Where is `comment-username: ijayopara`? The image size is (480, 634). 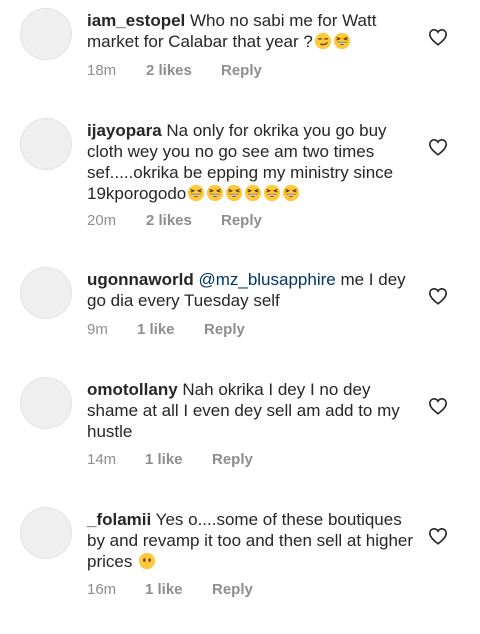
comment-username: ijayopara is located at coordinates (124, 130).